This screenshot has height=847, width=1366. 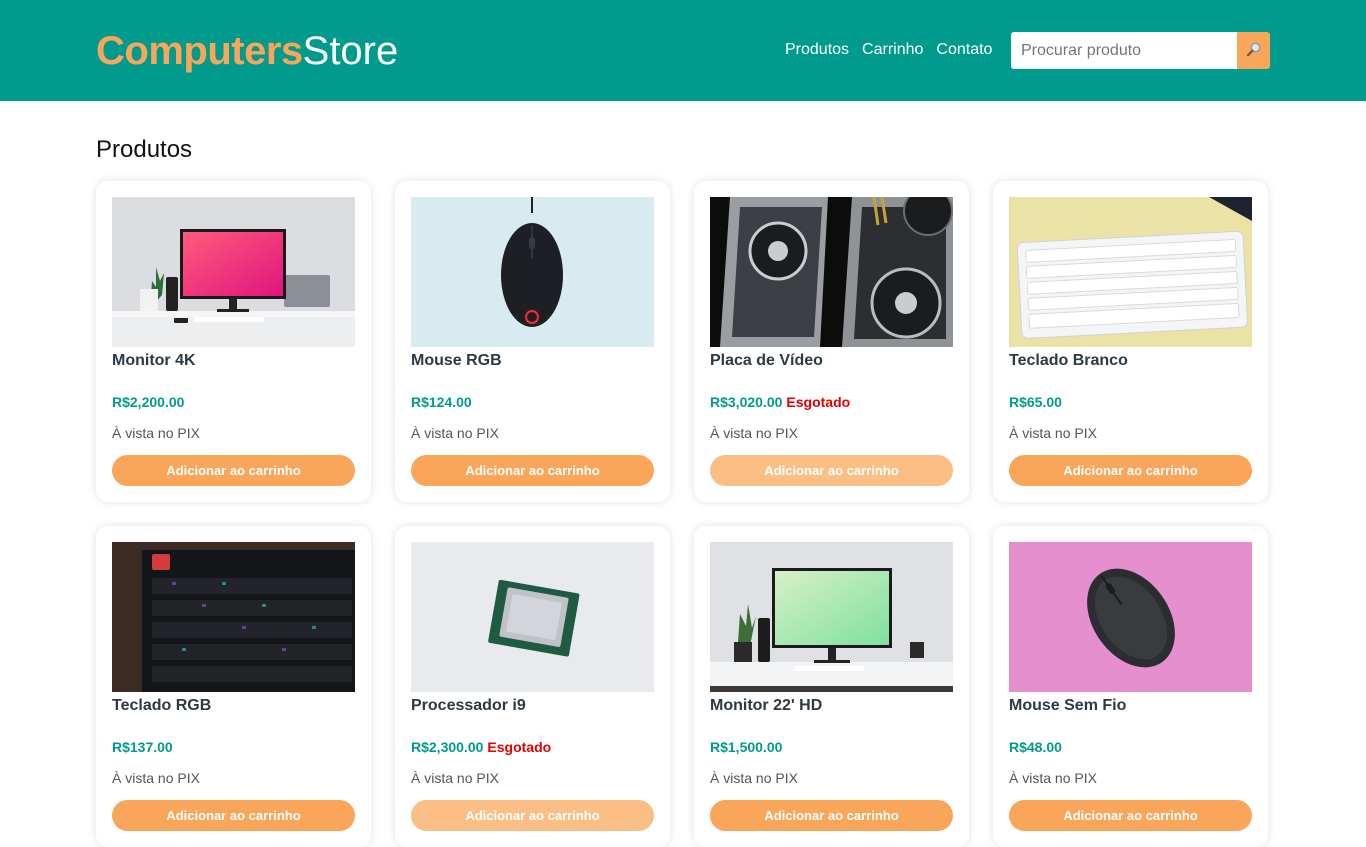 I want to click on product-name: Mouse Sem Fio, so click(x=1068, y=705).